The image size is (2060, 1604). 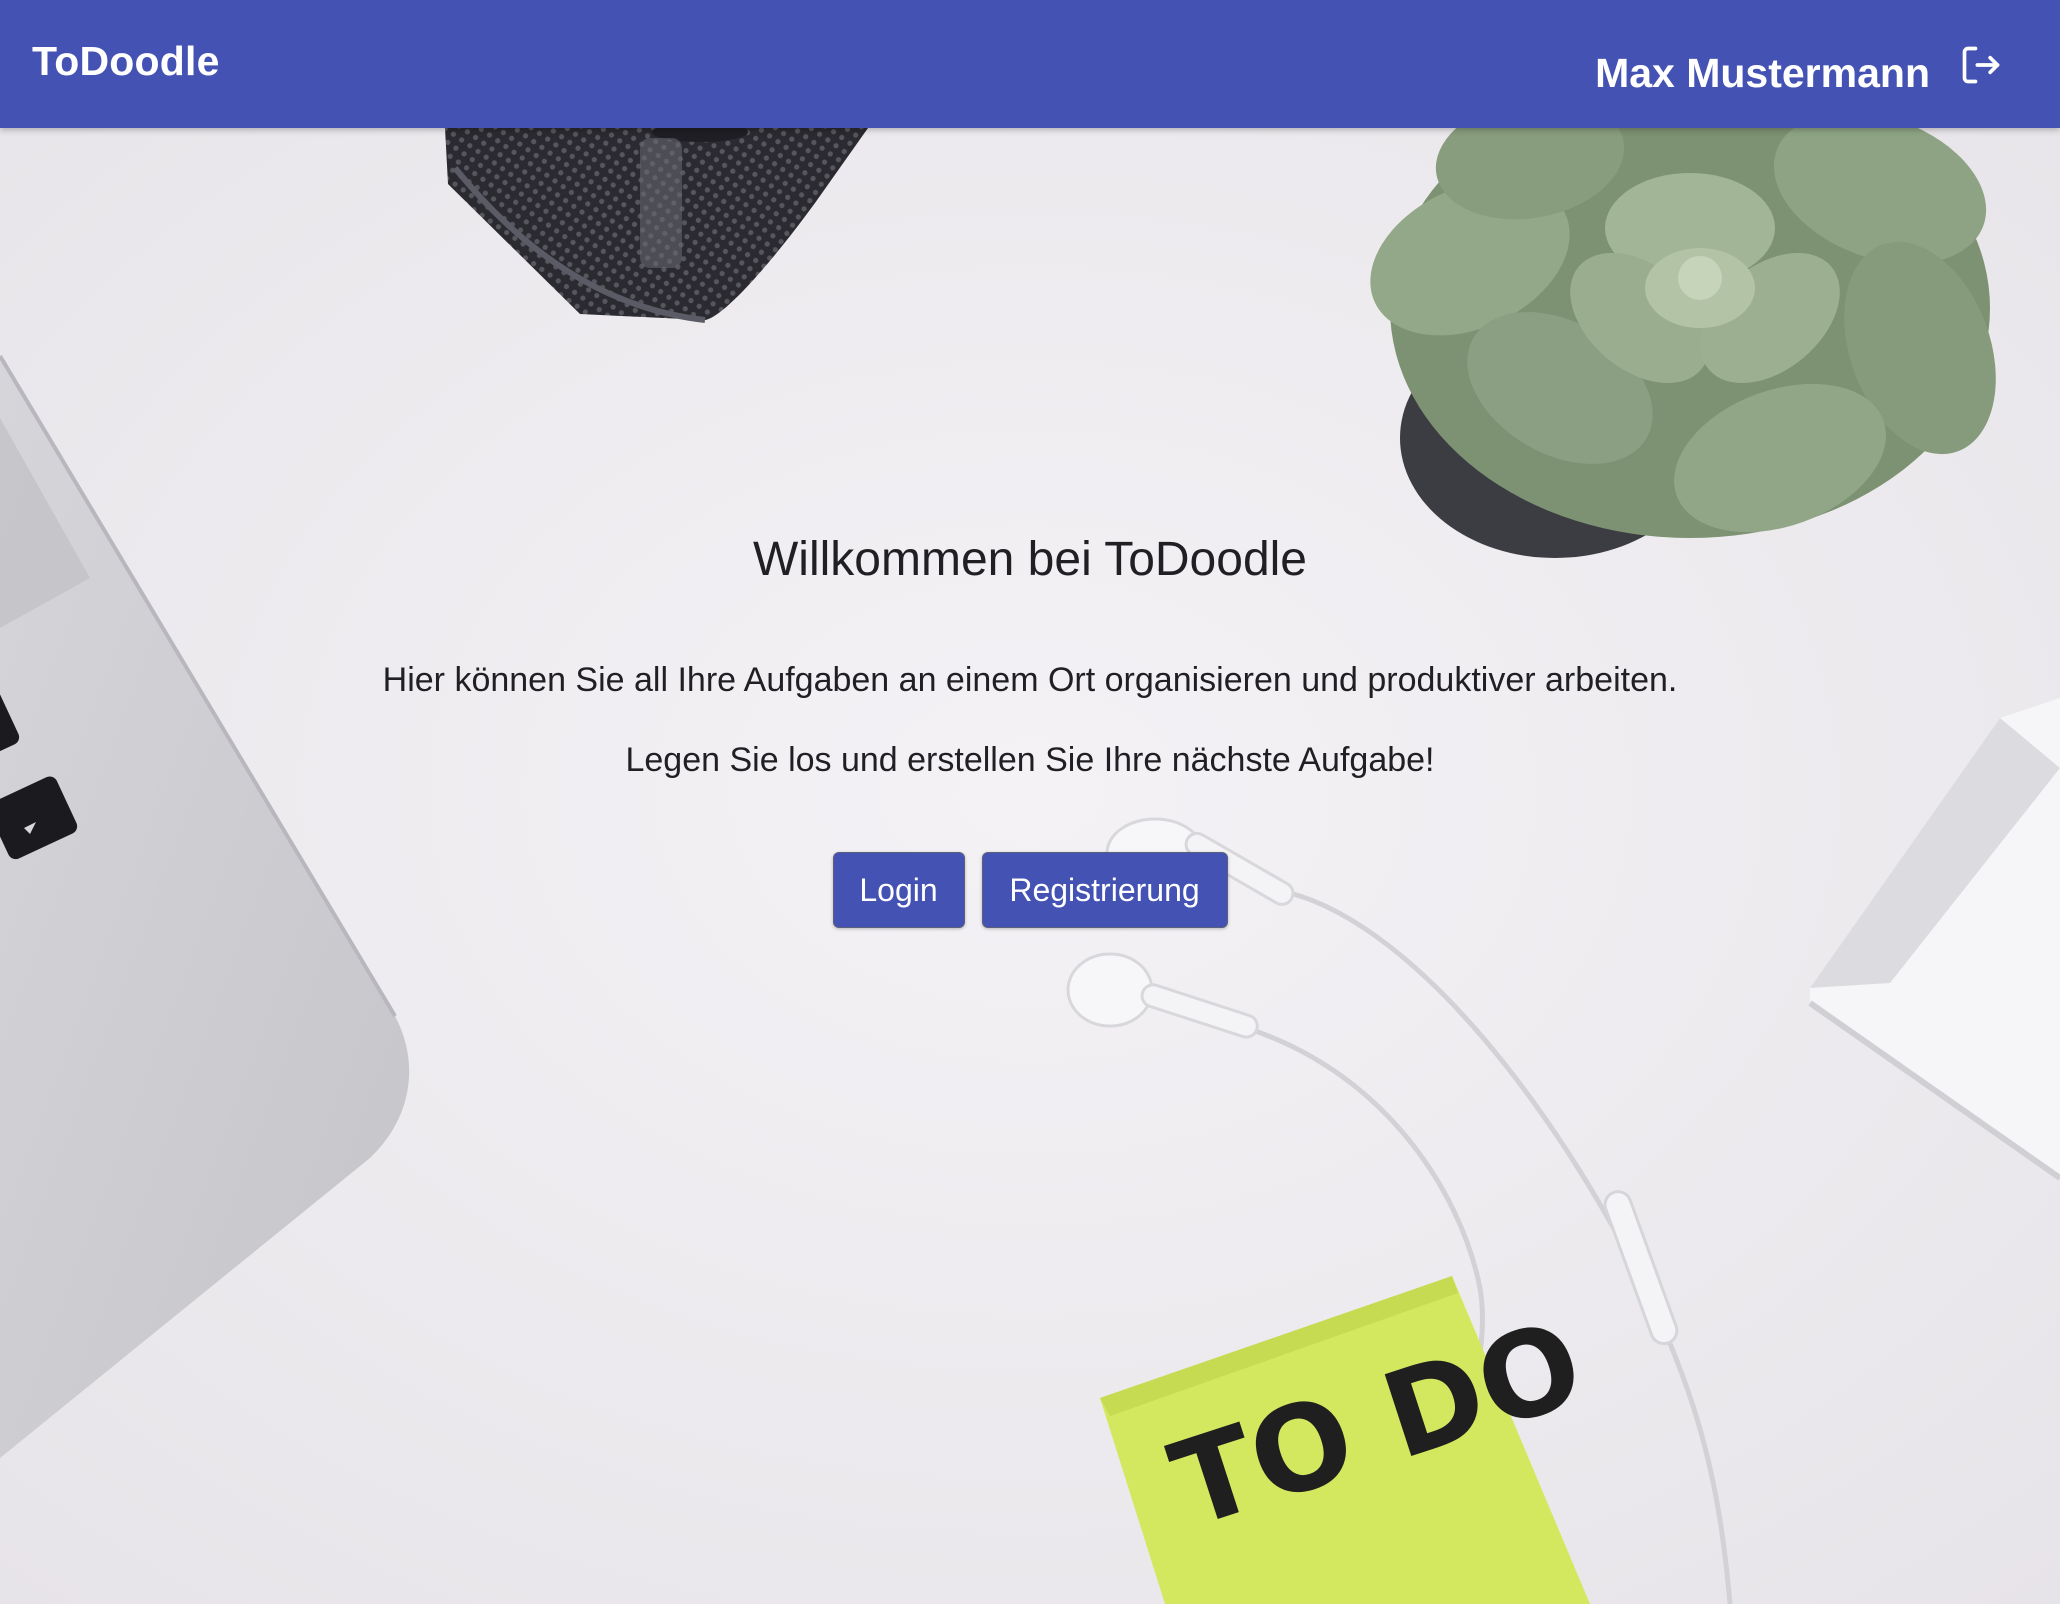 What do you see at coordinates (898, 890) in the screenshot?
I see `login-button: Login` at bounding box center [898, 890].